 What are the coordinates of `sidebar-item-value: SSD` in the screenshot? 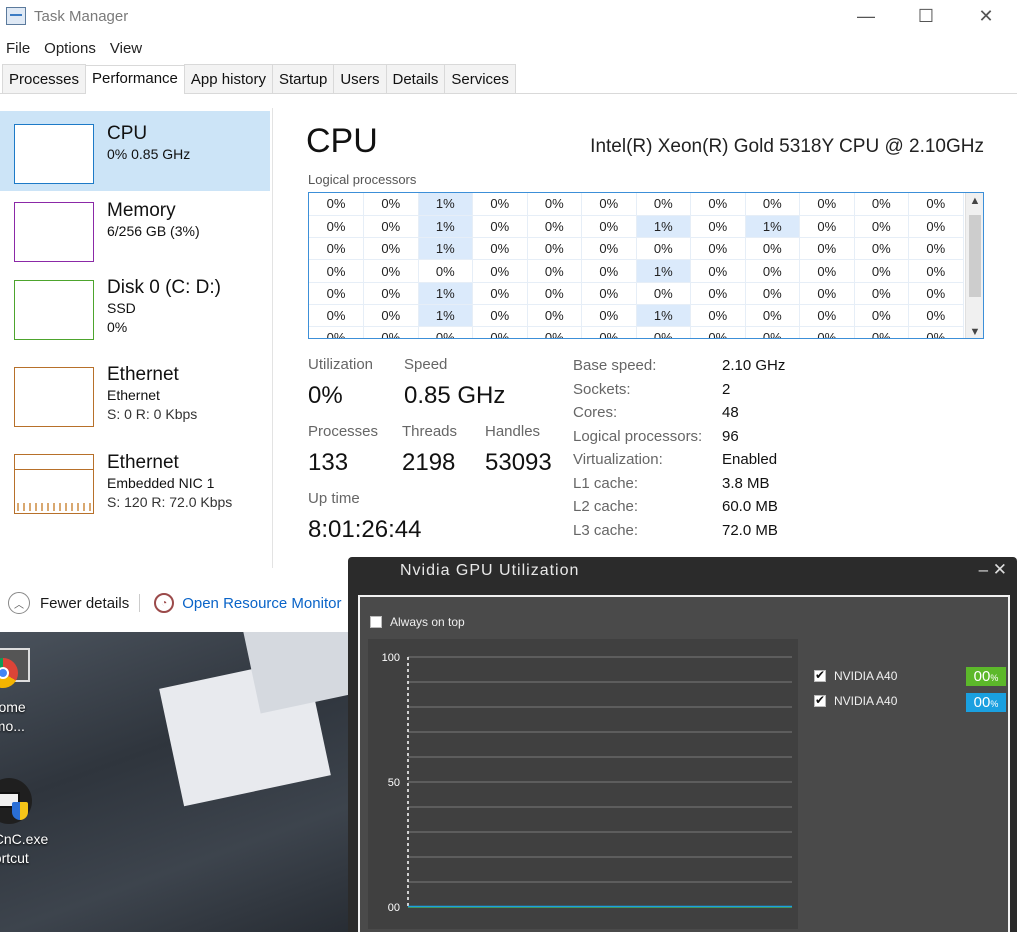 It's located at (121, 308).